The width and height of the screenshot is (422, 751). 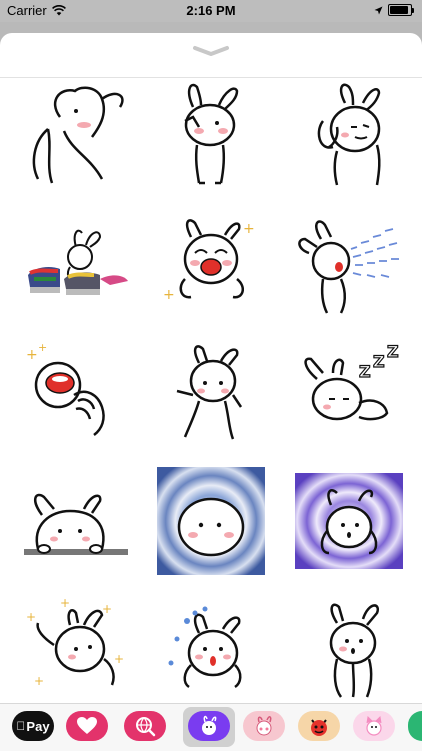 I want to click on chevron-down-icon, so click(x=211, y=51).